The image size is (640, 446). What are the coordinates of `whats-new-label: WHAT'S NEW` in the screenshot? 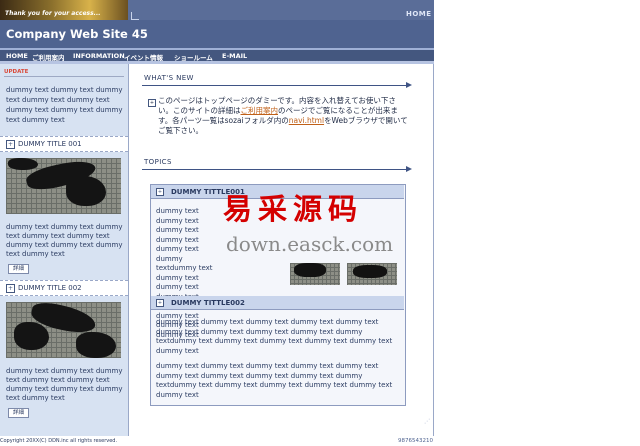 It's located at (169, 78).